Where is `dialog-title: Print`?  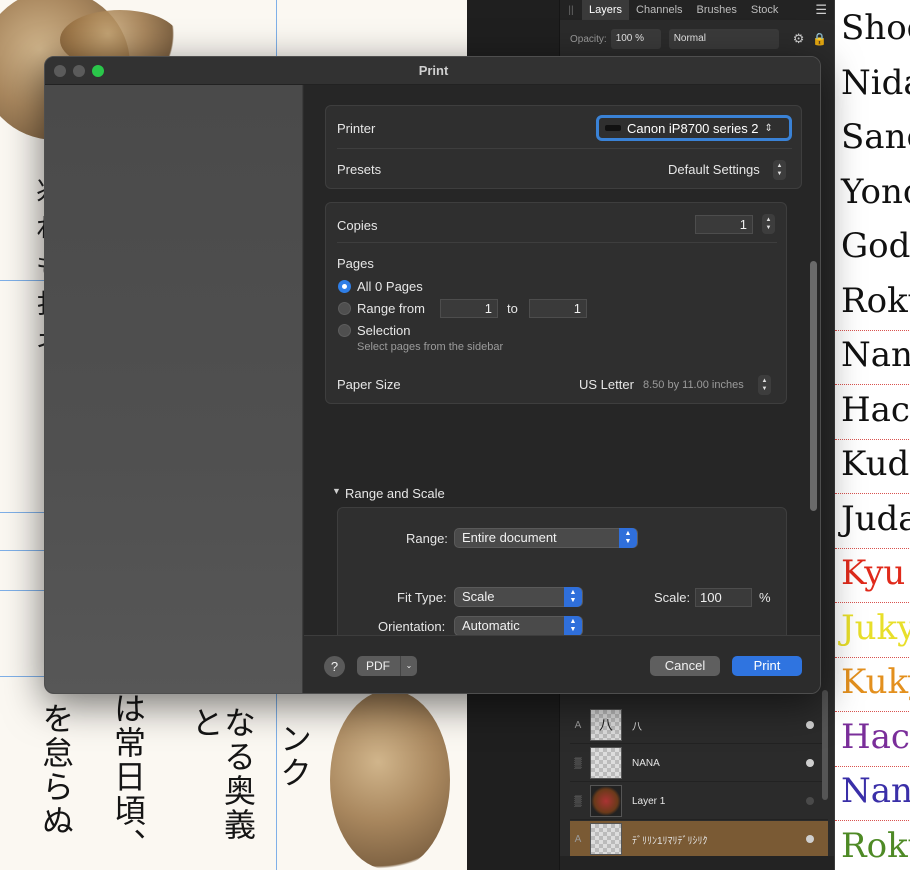 dialog-title: Print is located at coordinates (433, 70).